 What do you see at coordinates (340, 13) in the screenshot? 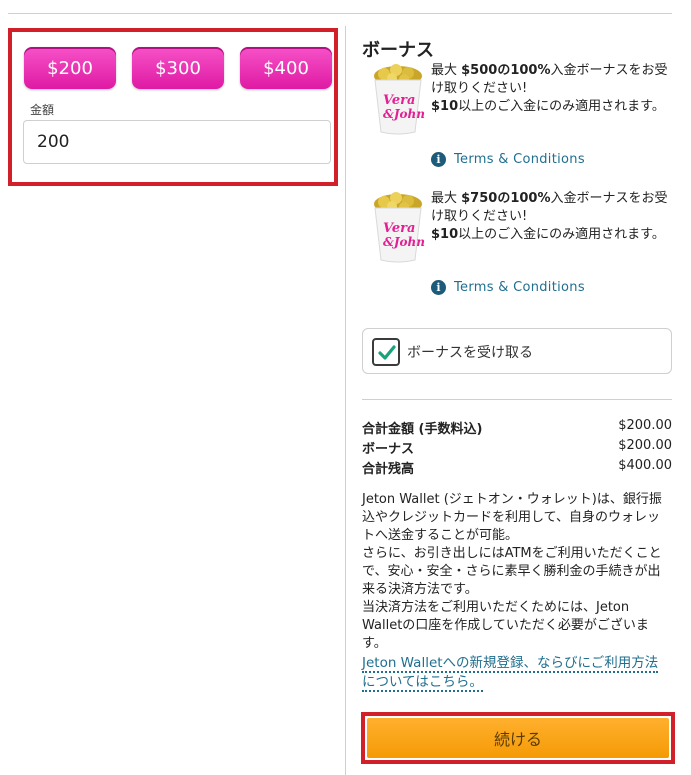
I see `top-divider` at bounding box center [340, 13].